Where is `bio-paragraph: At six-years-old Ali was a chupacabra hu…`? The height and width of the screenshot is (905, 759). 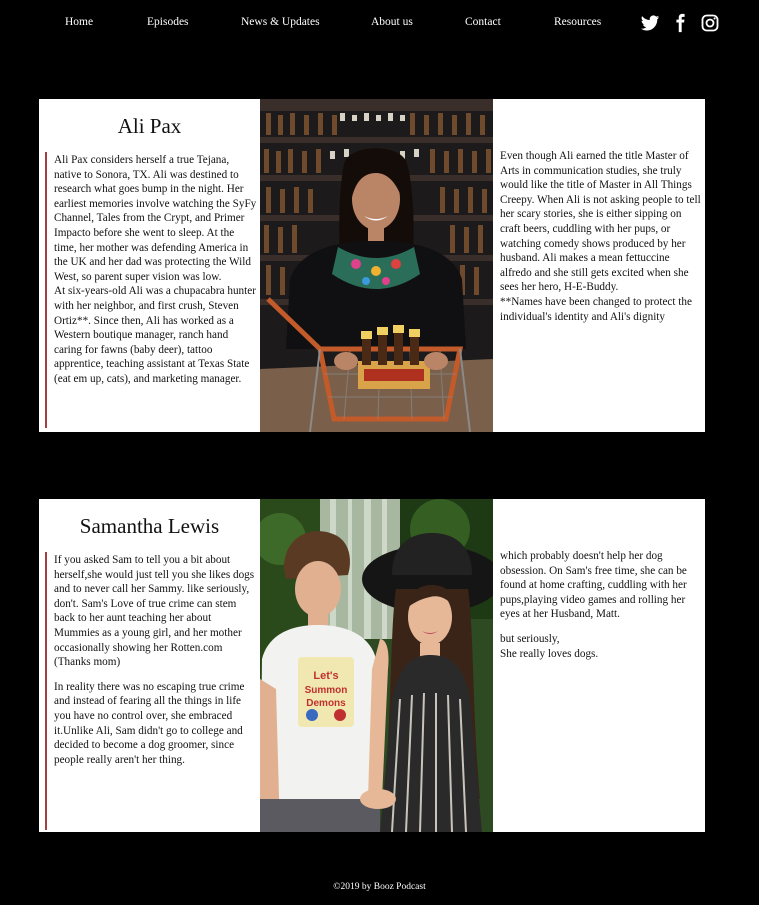
bio-paragraph: At six-years-old Ali was a chupacabra hu… is located at coordinates (155, 335).